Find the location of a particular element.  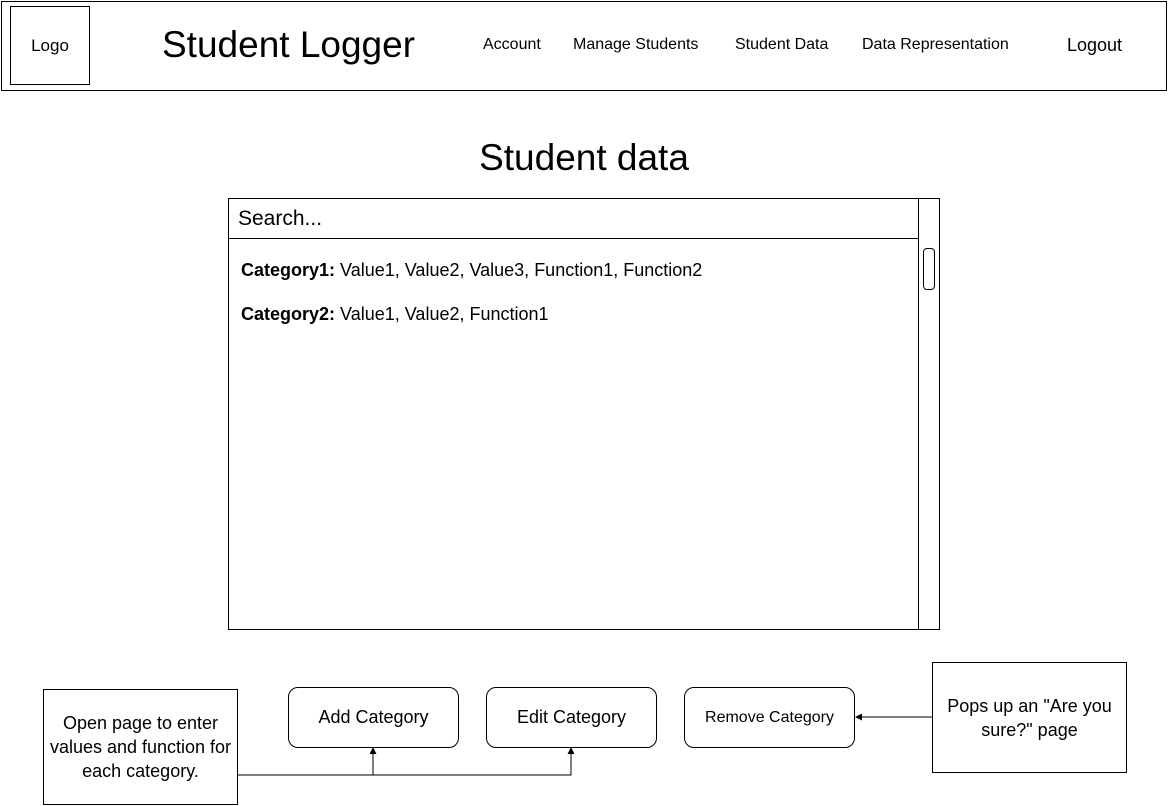

annotation-remove: Pops up an "Are you sure?" page is located at coordinates (1029, 717).